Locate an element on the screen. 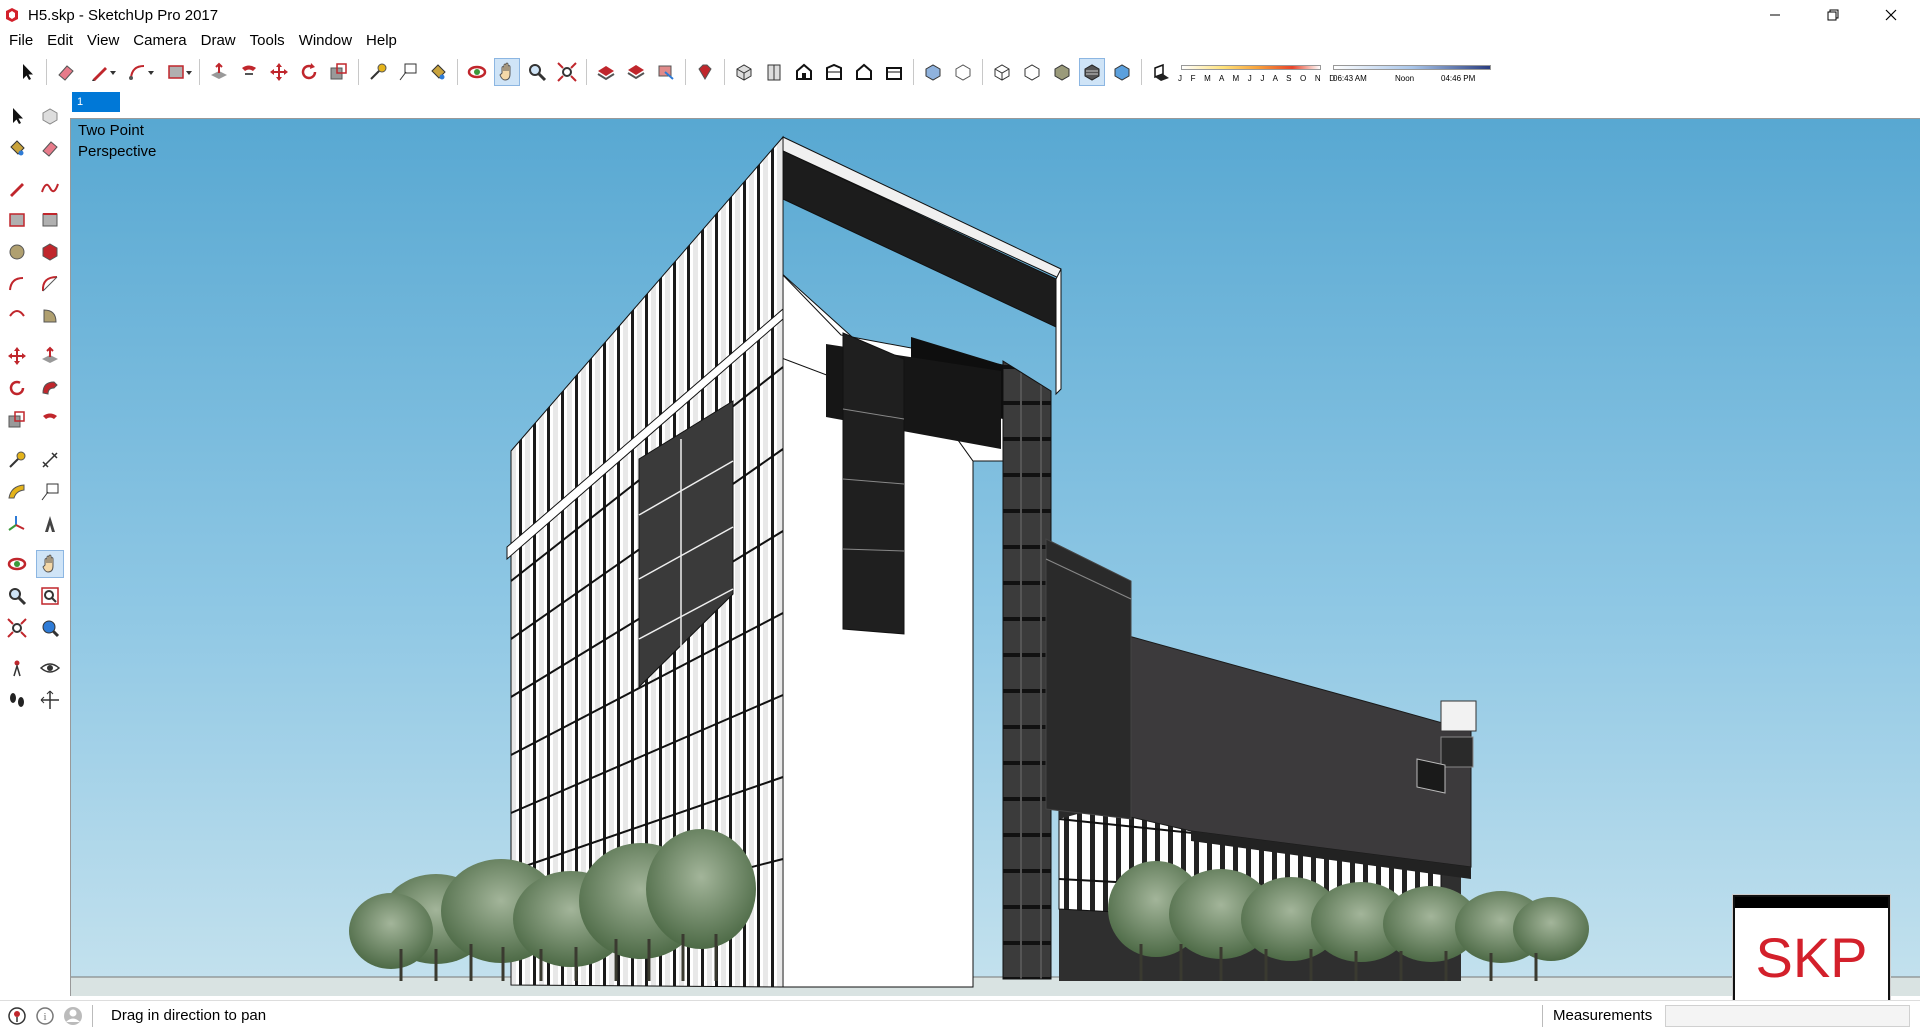  select-tool-left is located at coordinates (17, 116).